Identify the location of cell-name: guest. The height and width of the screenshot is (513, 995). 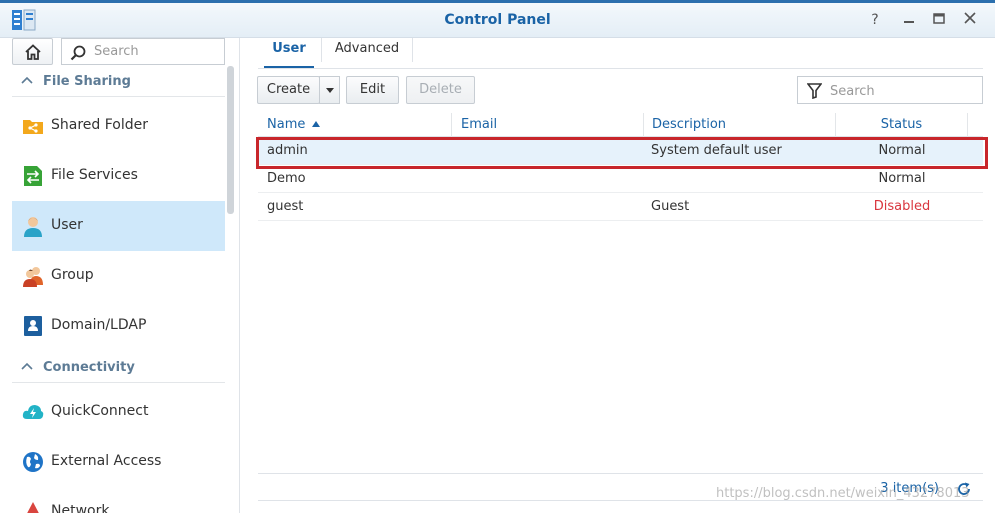
(285, 206).